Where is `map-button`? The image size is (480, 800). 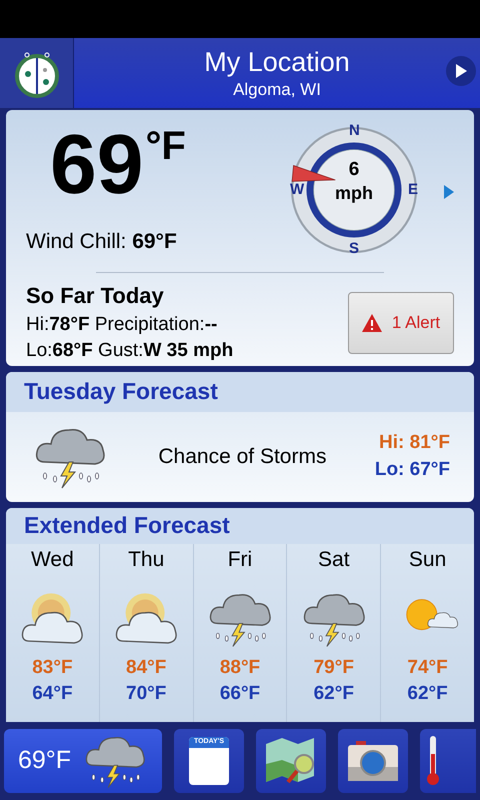
map-button is located at coordinates (291, 761).